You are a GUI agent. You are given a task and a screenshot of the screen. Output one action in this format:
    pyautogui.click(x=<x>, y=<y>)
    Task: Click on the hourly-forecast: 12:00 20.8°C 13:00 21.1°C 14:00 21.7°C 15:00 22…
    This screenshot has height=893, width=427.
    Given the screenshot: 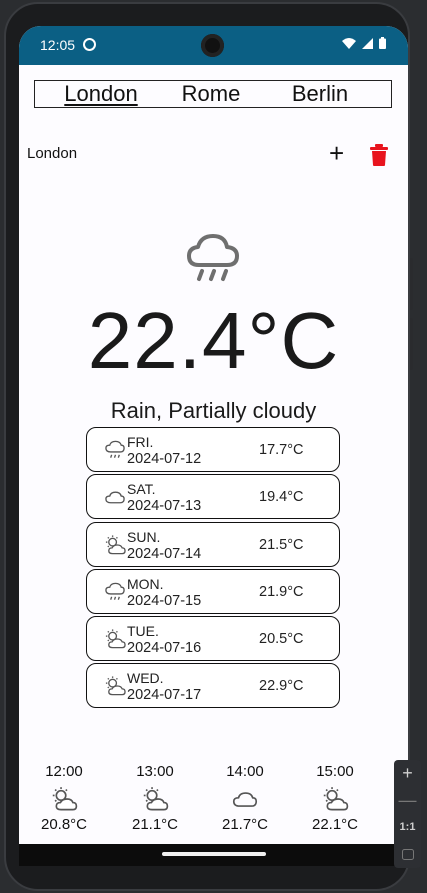 What is the action you would take?
    pyautogui.click(x=213, y=803)
    